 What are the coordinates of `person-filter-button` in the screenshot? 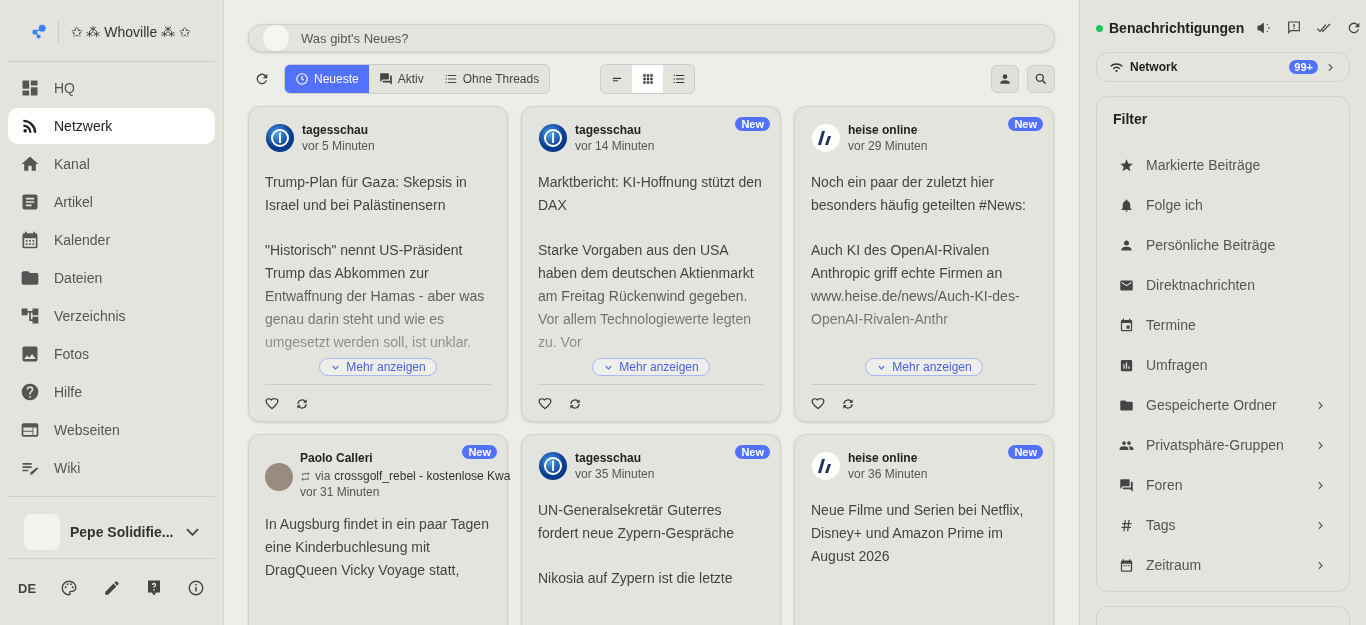 It's located at (1005, 79).